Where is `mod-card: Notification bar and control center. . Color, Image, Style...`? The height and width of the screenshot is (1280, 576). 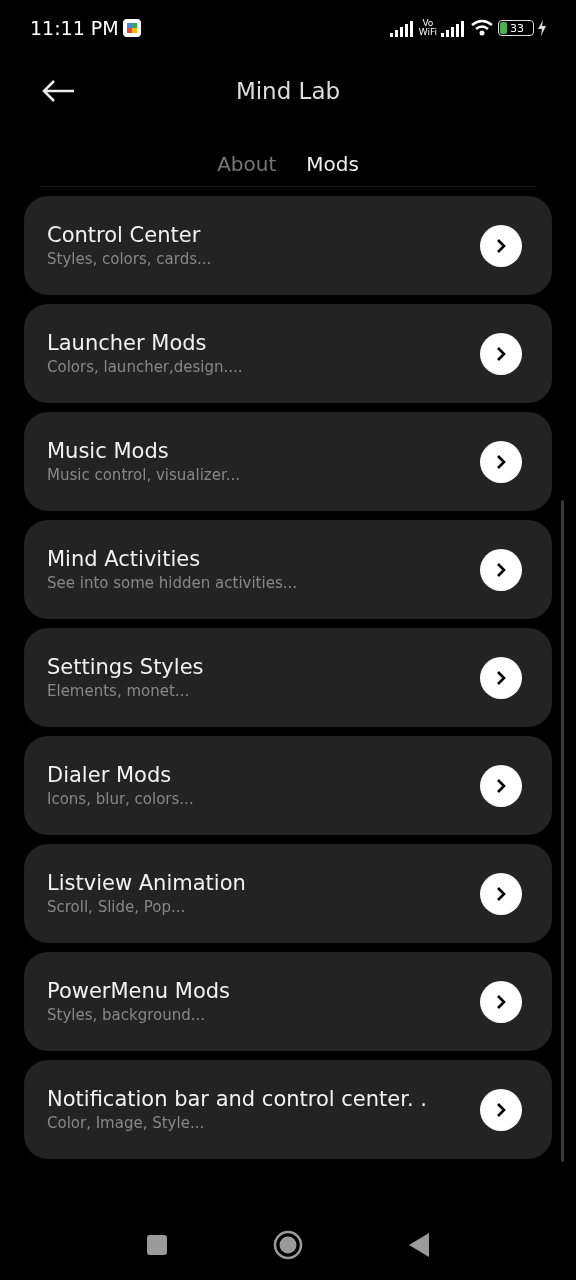
mod-card: Notification bar and control center. . Color, Image, Style... is located at coordinates (288, 1109).